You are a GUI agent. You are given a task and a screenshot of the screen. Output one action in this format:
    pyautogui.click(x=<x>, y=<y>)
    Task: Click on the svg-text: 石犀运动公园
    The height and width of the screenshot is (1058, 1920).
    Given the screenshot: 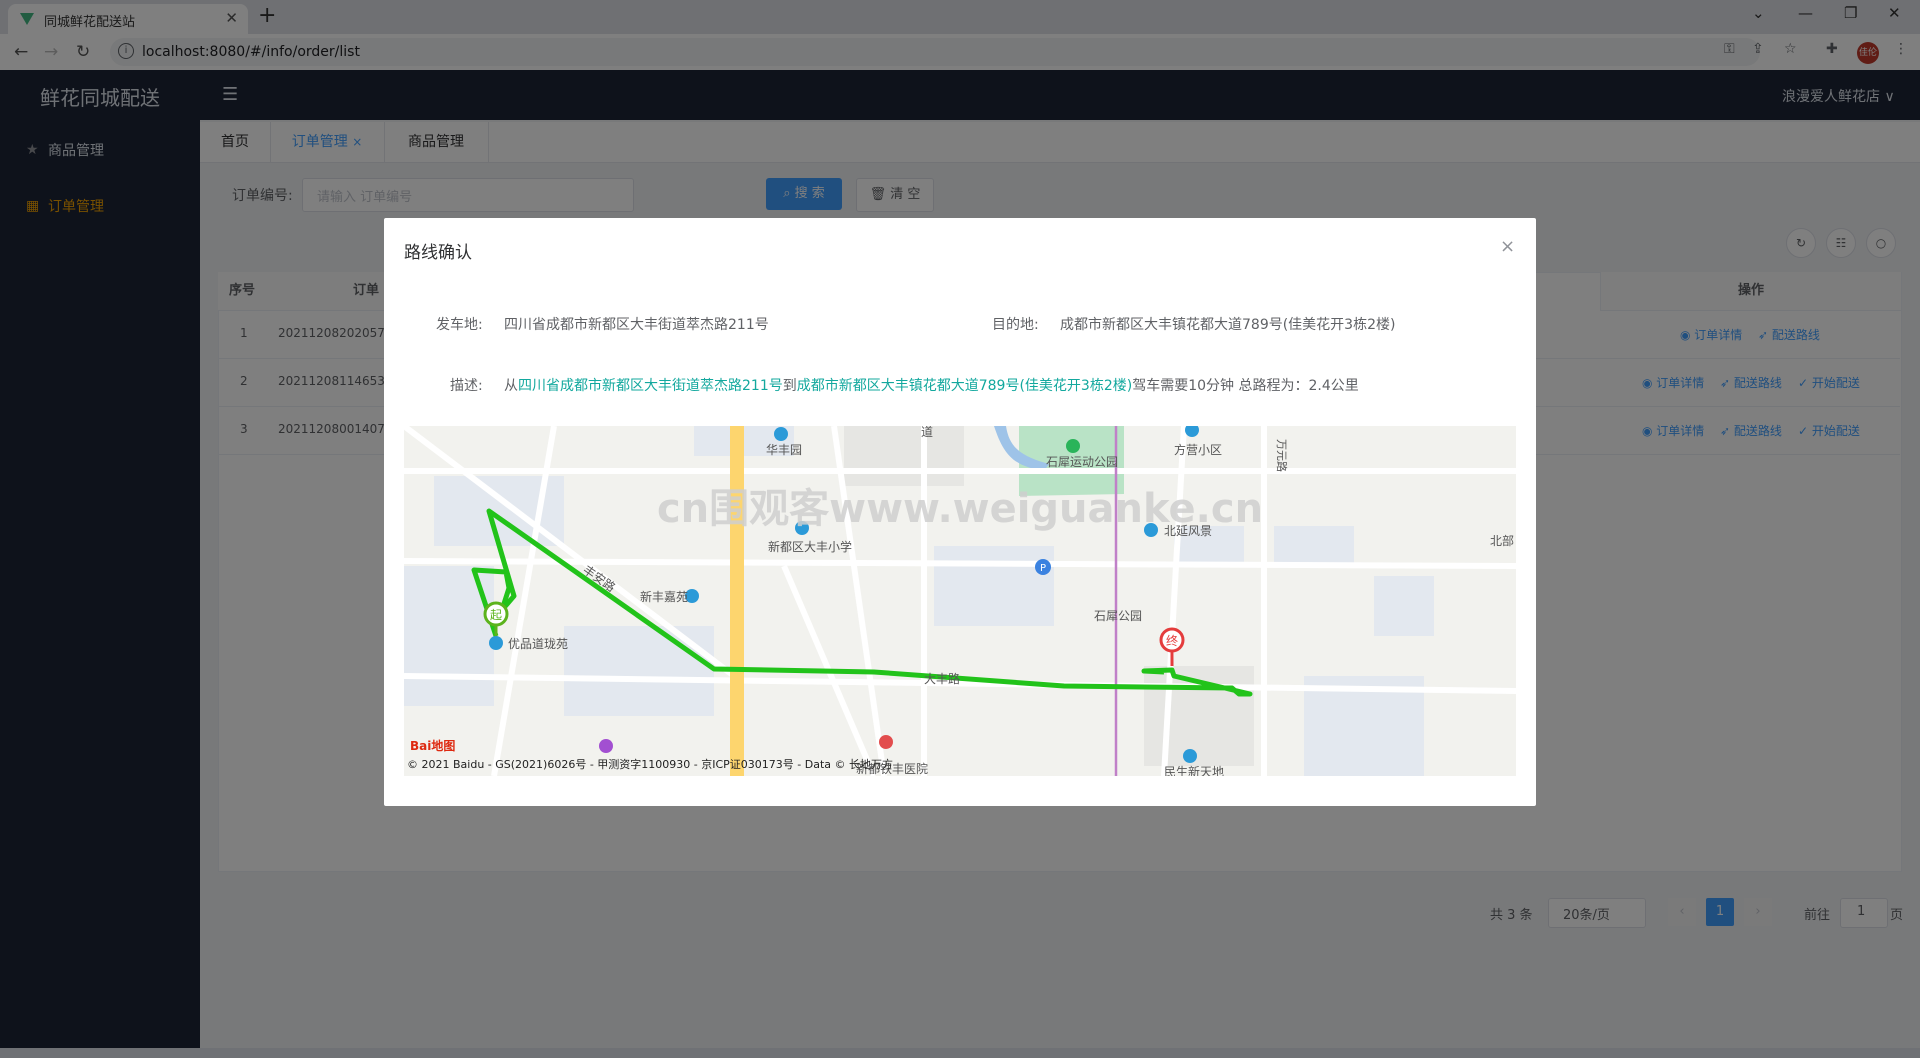 What is the action you would take?
    pyautogui.click(x=1082, y=462)
    